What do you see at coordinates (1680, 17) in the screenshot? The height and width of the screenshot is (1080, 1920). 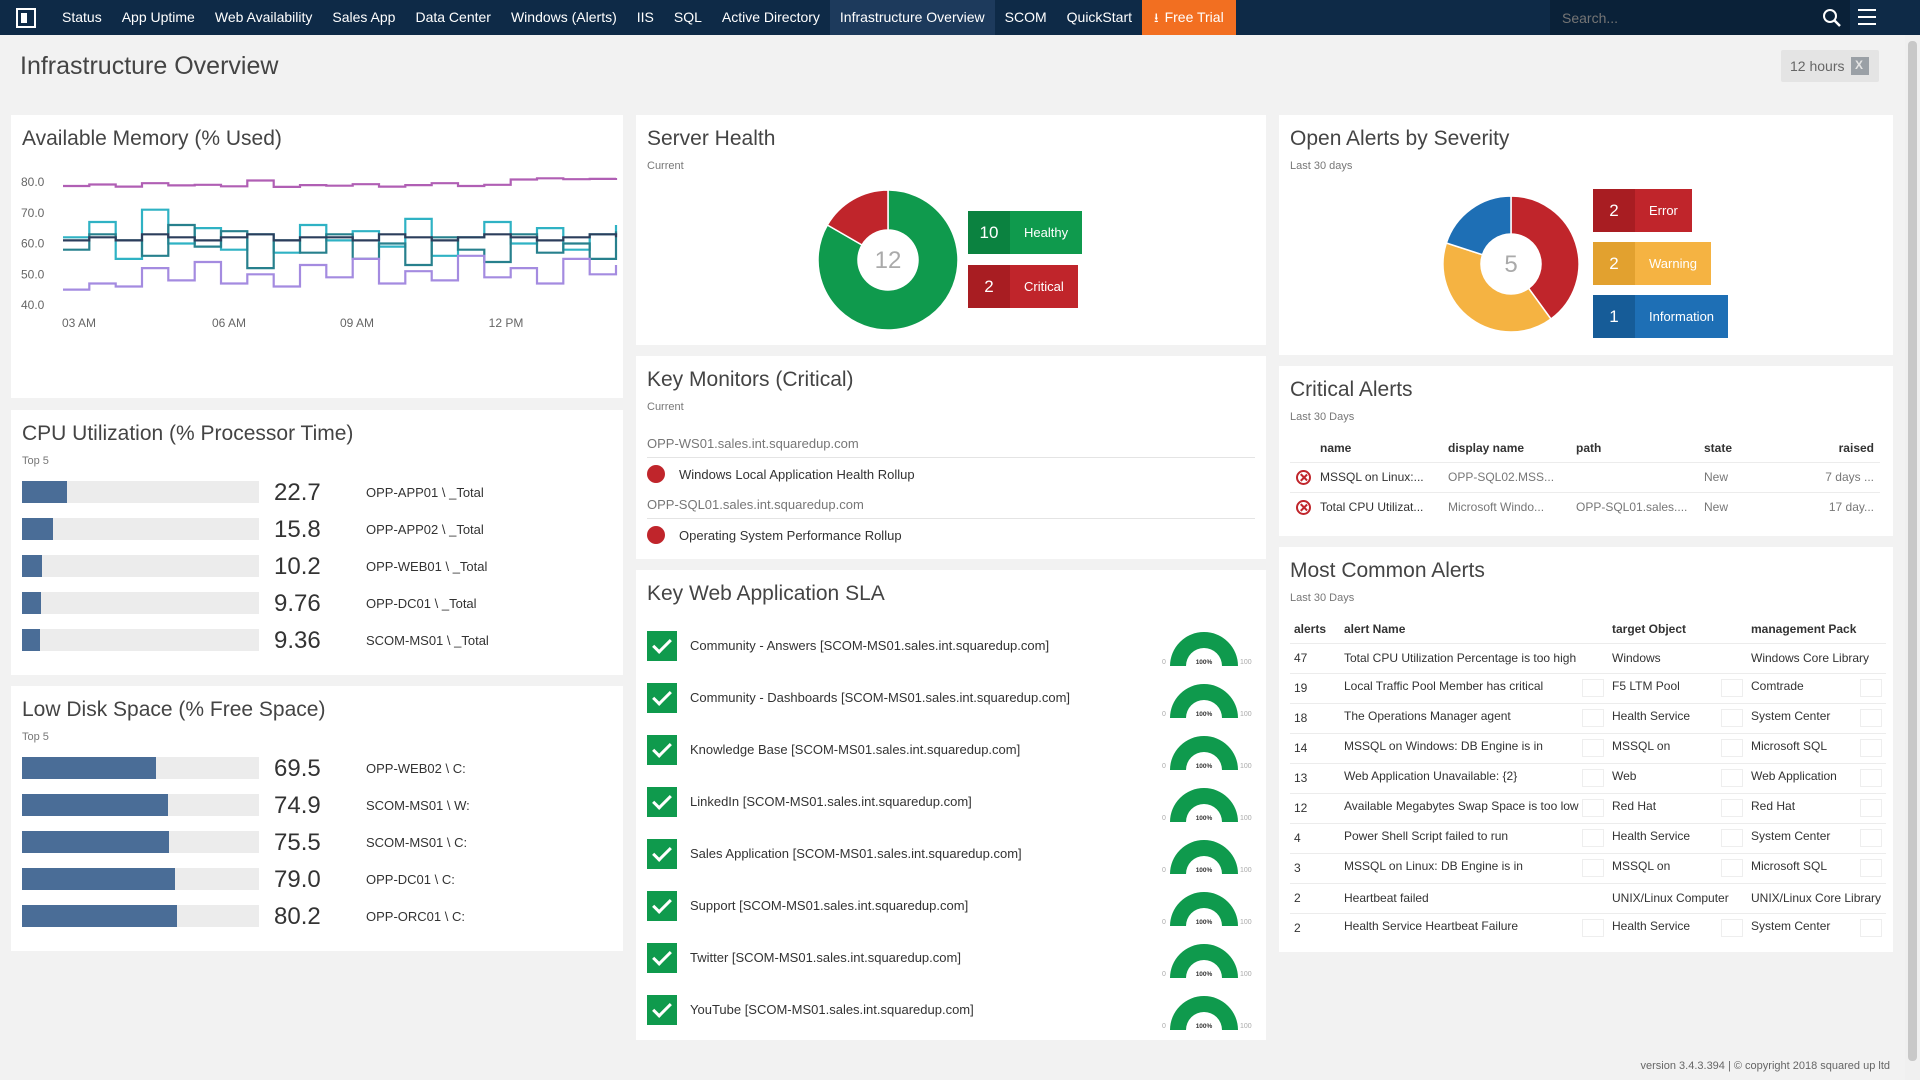 I see `search-input` at bounding box center [1680, 17].